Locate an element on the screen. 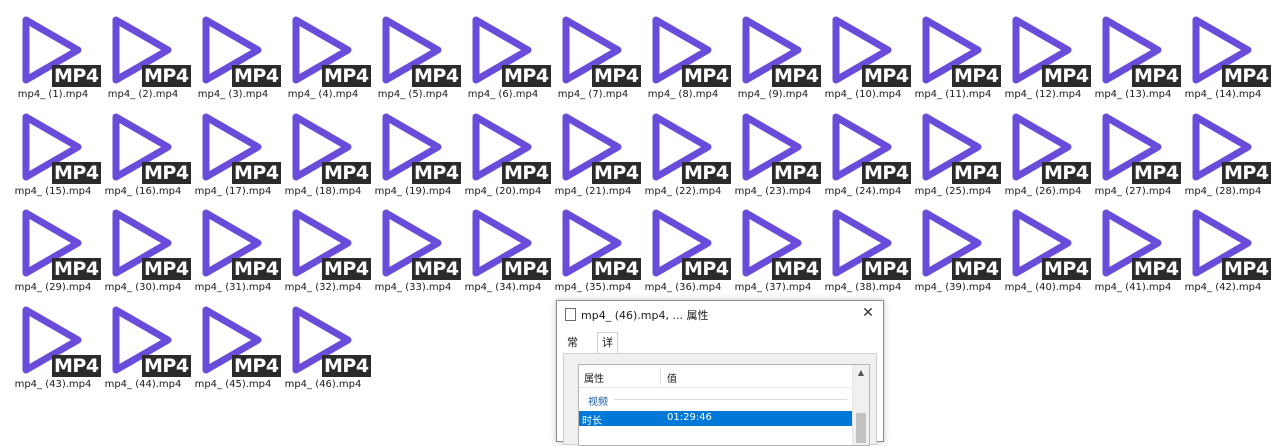  file-name-label: mp4_ (25).mp4 is located at coordinates (953, 191).